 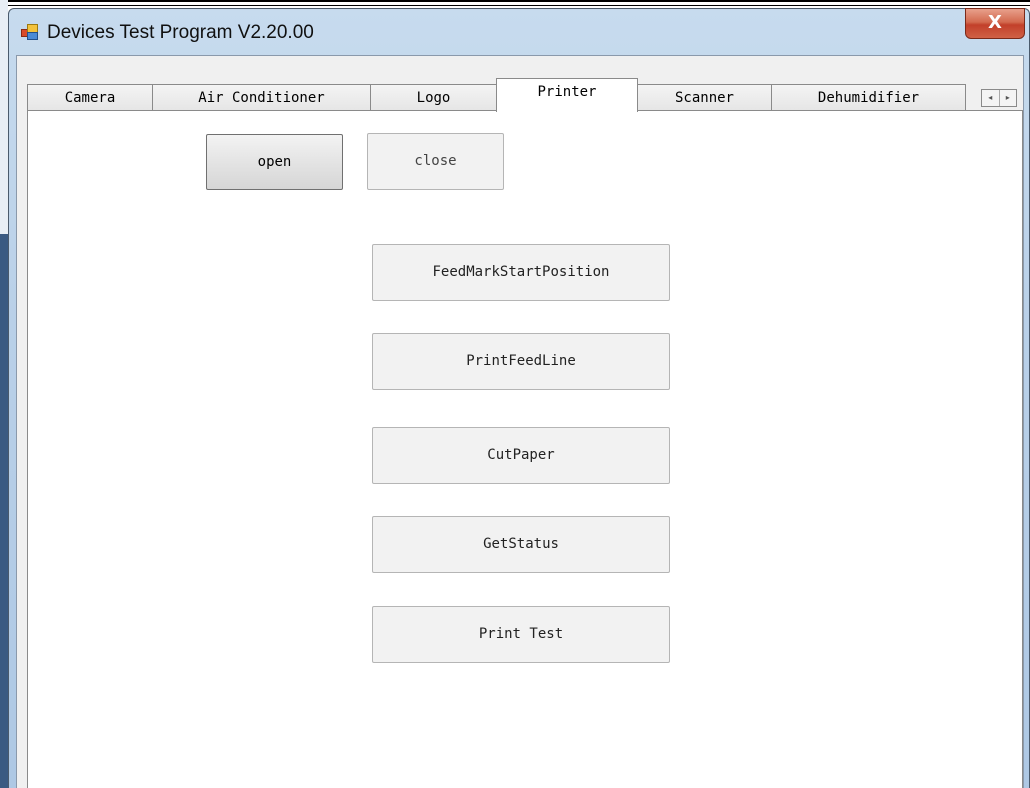 I want to click on cut-paper-button: CutPaper, so click(x=521, y=455).